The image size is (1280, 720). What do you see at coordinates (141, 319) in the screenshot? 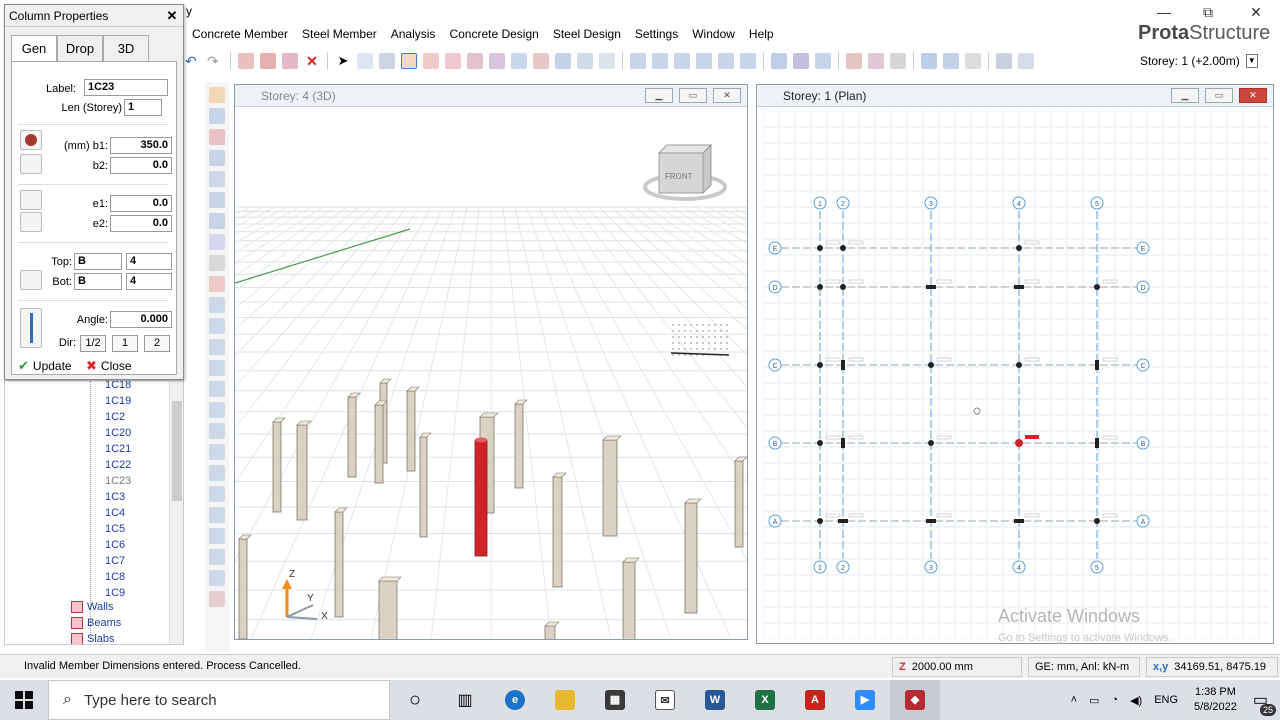
I see `angle-field: 0.000` at bounding box center [141, 319].